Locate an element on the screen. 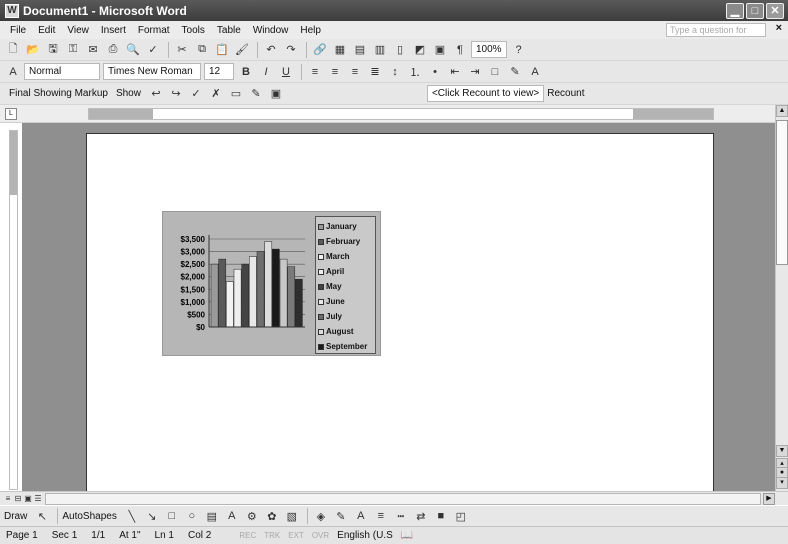 The height and width of the screenshot is (544, 788). tab-selector: L is located at coordinates (11, 114).